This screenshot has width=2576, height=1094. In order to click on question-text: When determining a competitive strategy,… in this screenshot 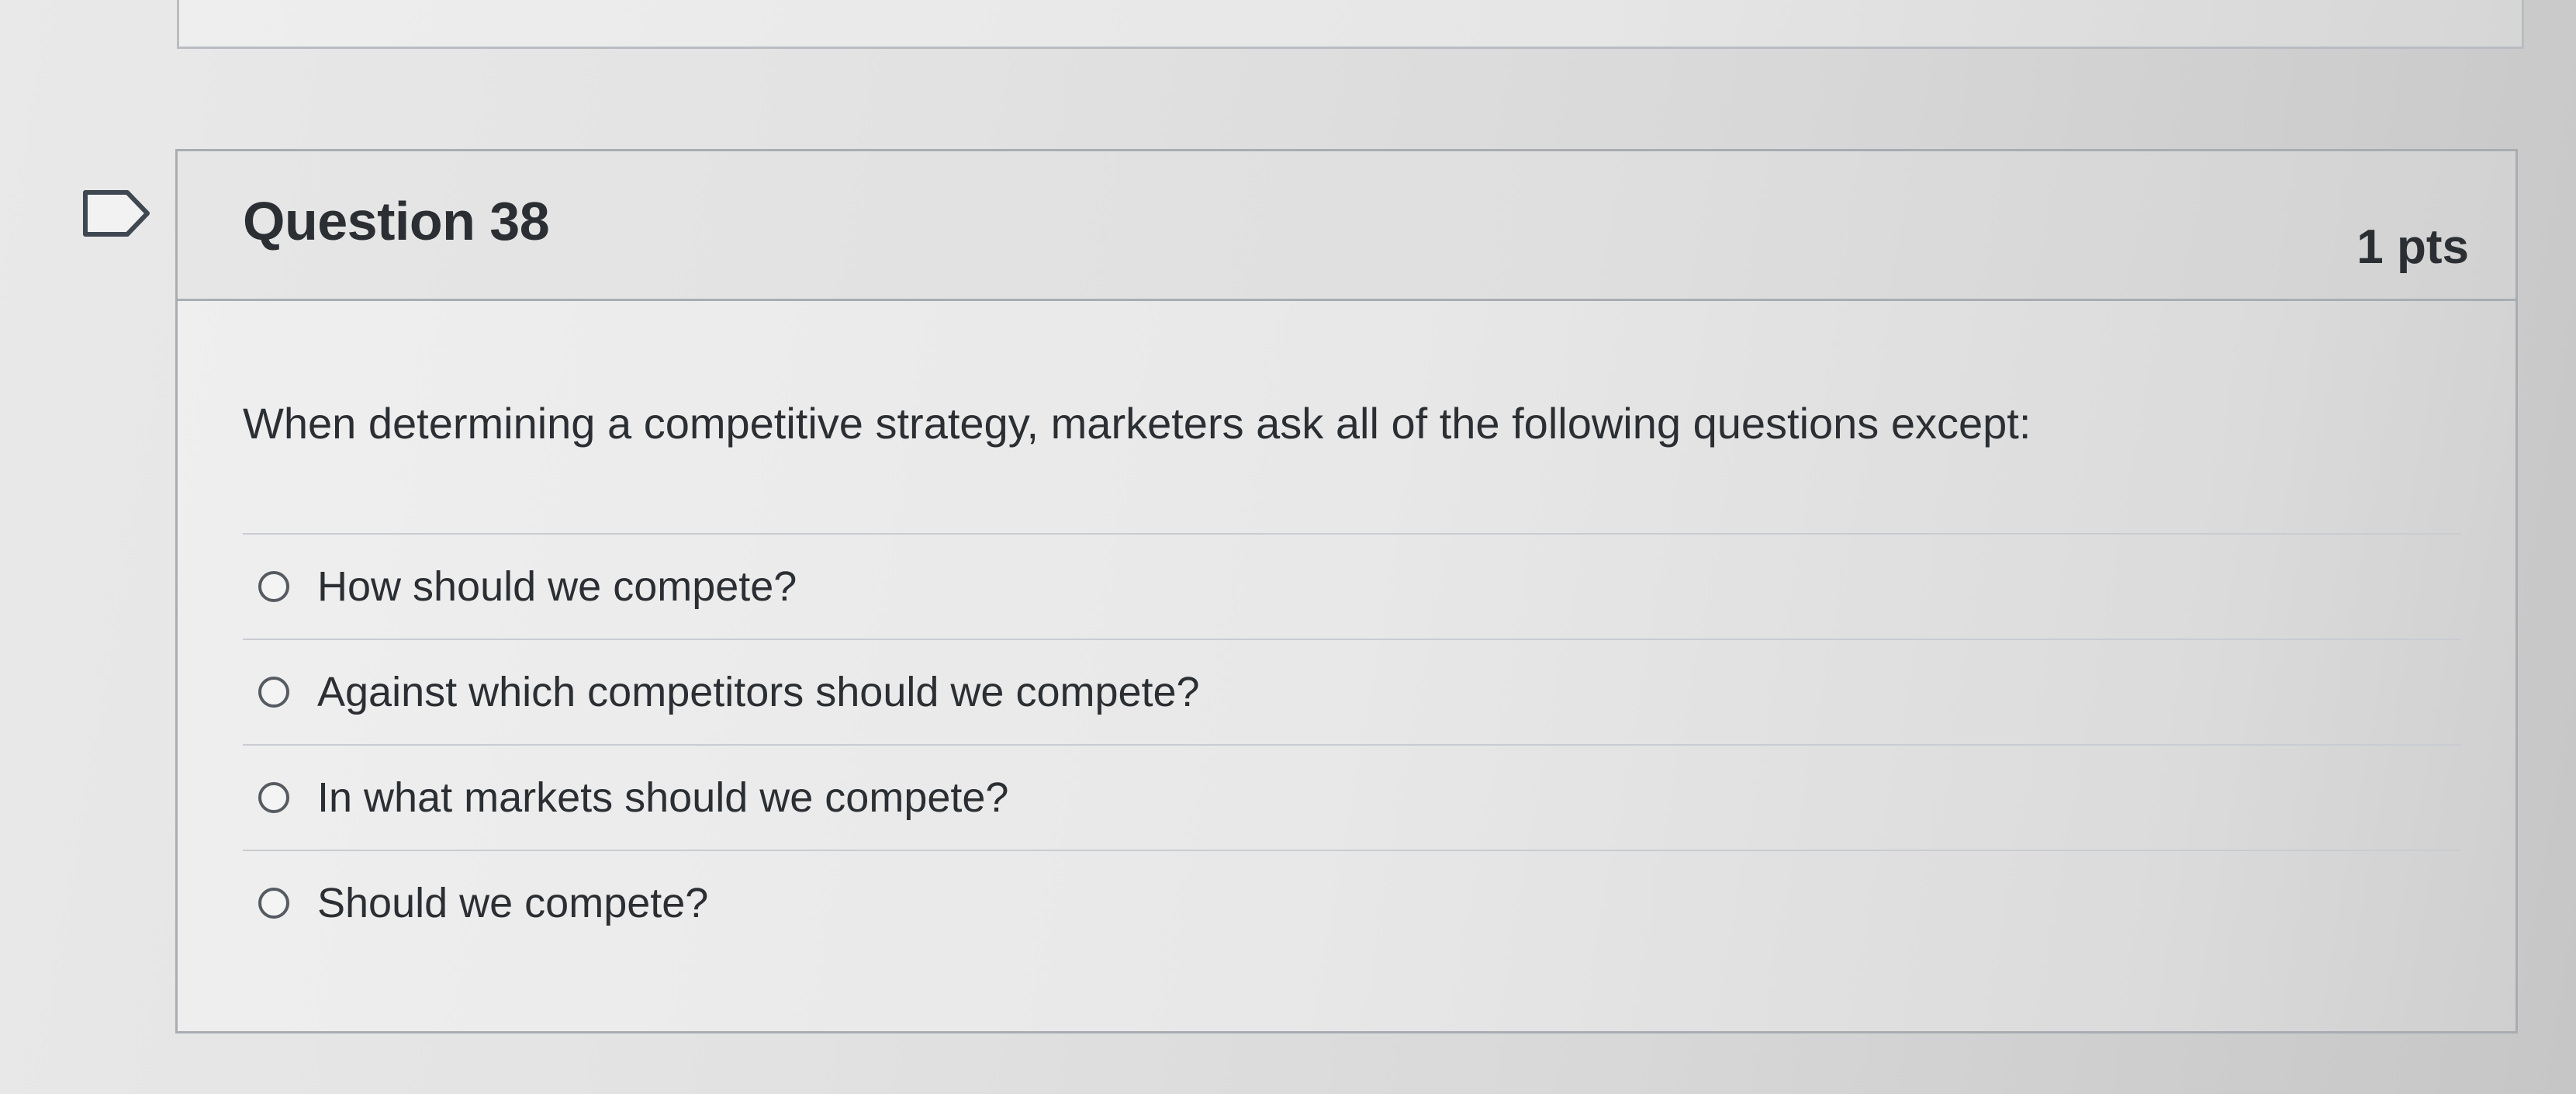, I will do `click(1137, 423)`.